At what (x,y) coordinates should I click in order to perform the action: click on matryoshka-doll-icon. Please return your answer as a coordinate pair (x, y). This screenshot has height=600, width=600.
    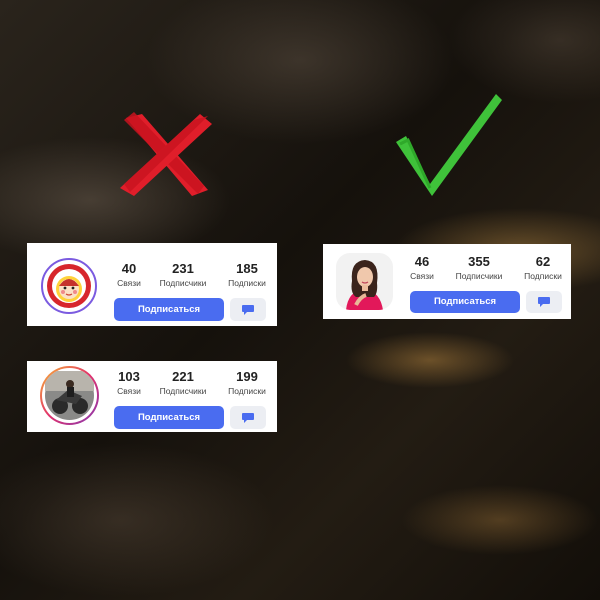
    Looking at the image, I should click on (69, 286).